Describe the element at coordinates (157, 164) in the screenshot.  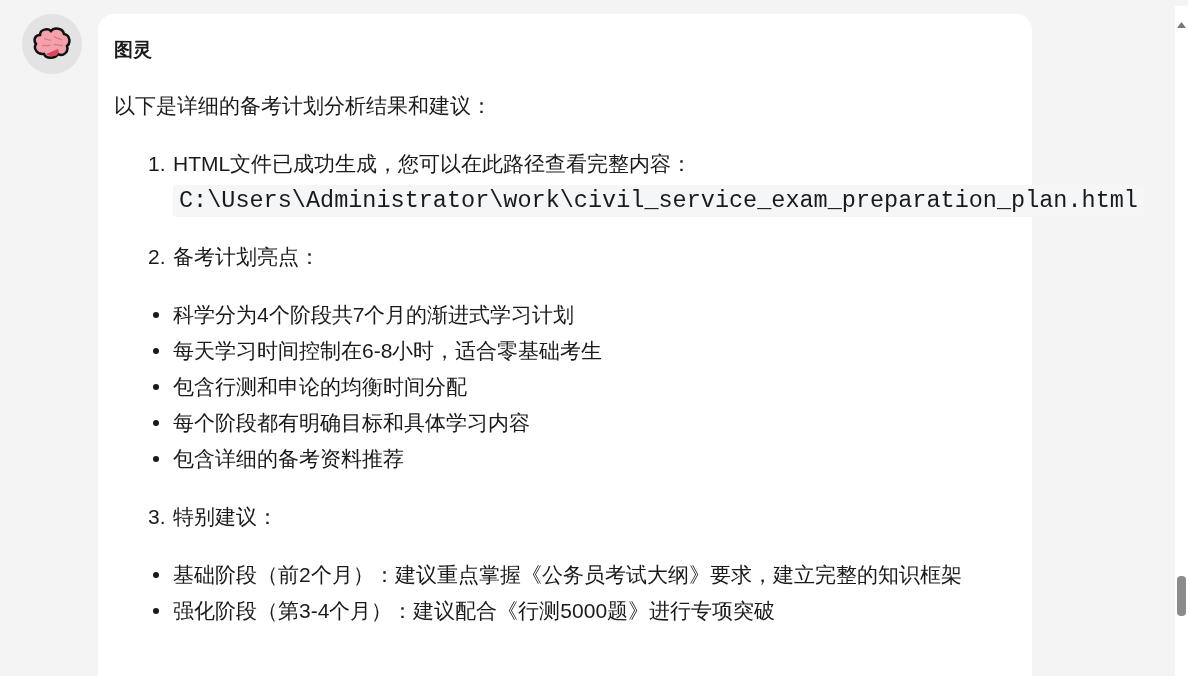
I see `list-number: 1.` at that location.